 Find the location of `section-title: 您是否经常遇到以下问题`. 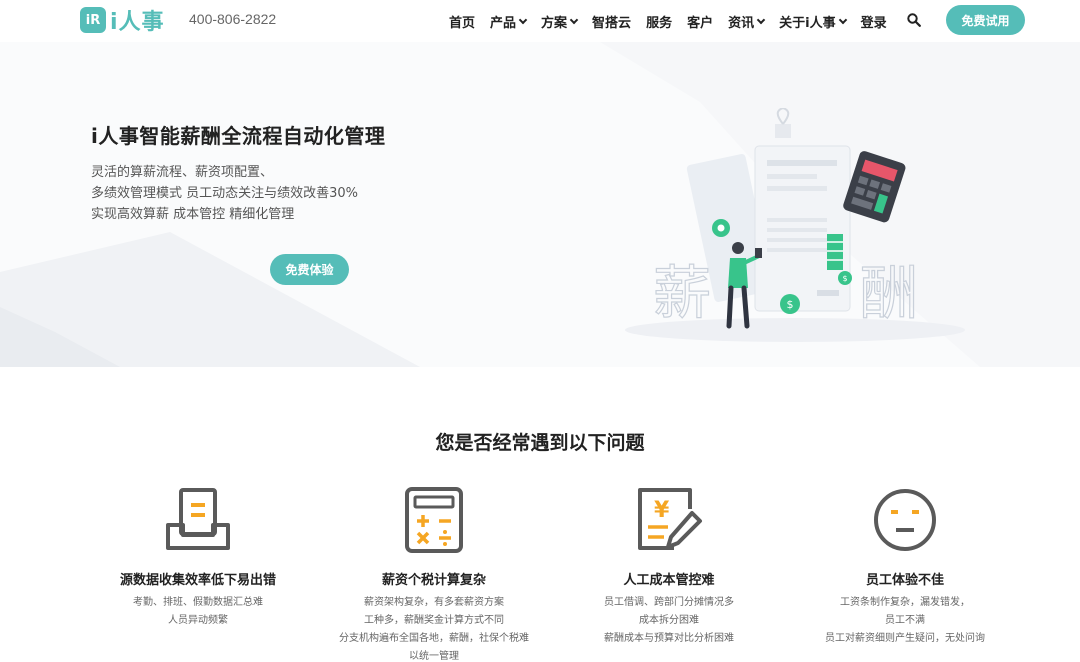

section-title: 您是否经常遇到以下问题 is located at coordinates (540, 443).